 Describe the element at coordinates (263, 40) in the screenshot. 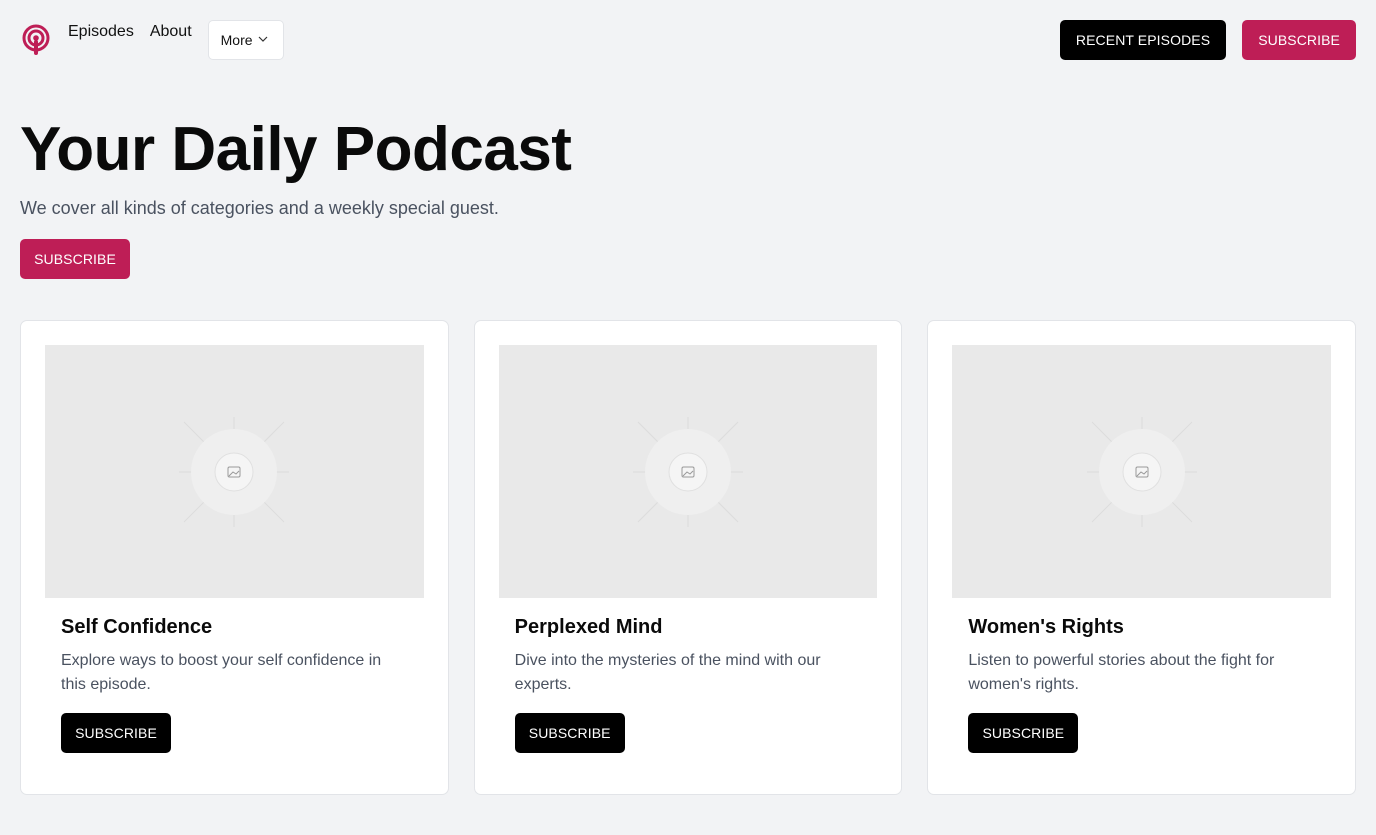

I see `chevron-down-icon` at that location.